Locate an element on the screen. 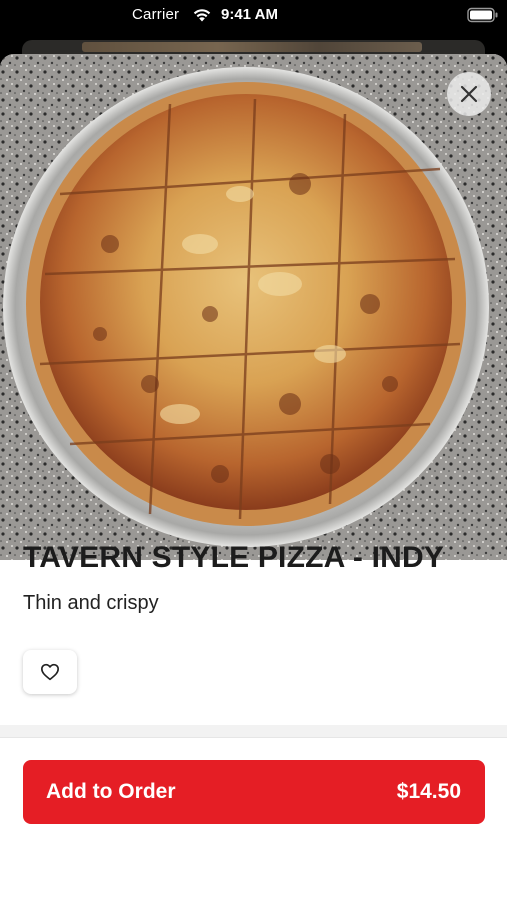 The width and height of the screenshot is (507, 900). favorite-button is located at coordinates (50, 672).